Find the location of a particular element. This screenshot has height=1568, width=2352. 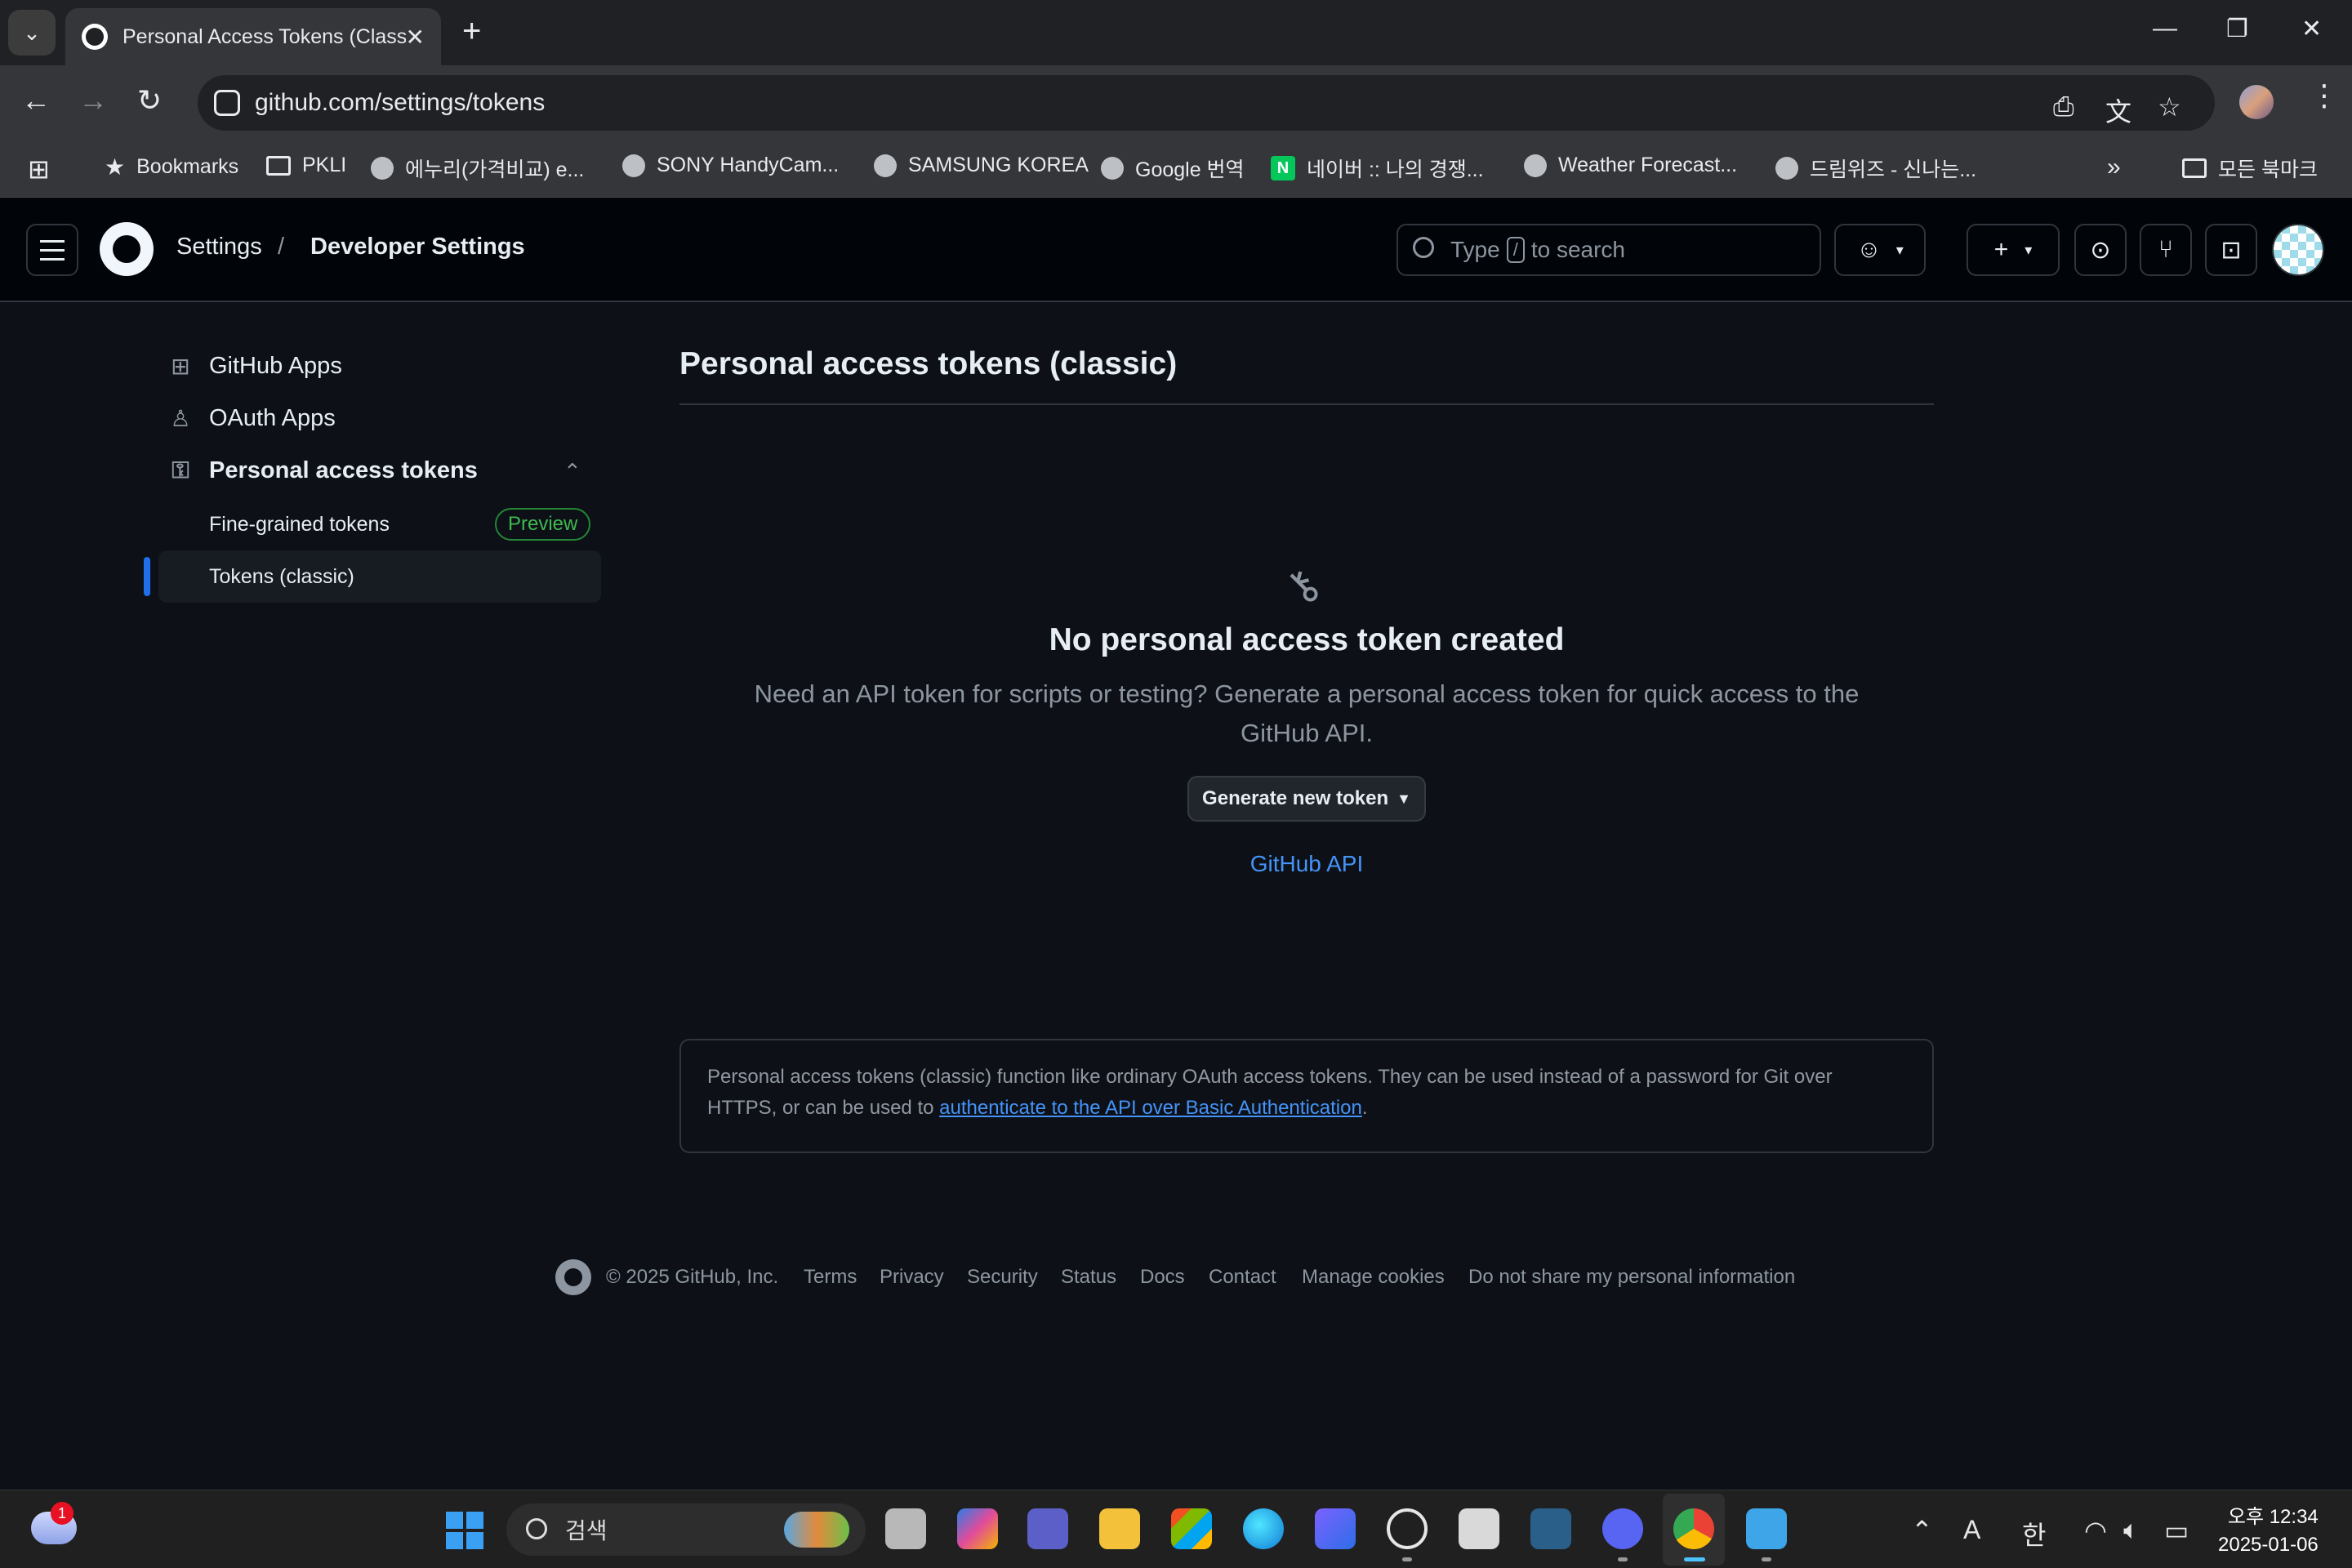

github-footer-logo-icon is located at coordinates (573, 1277).